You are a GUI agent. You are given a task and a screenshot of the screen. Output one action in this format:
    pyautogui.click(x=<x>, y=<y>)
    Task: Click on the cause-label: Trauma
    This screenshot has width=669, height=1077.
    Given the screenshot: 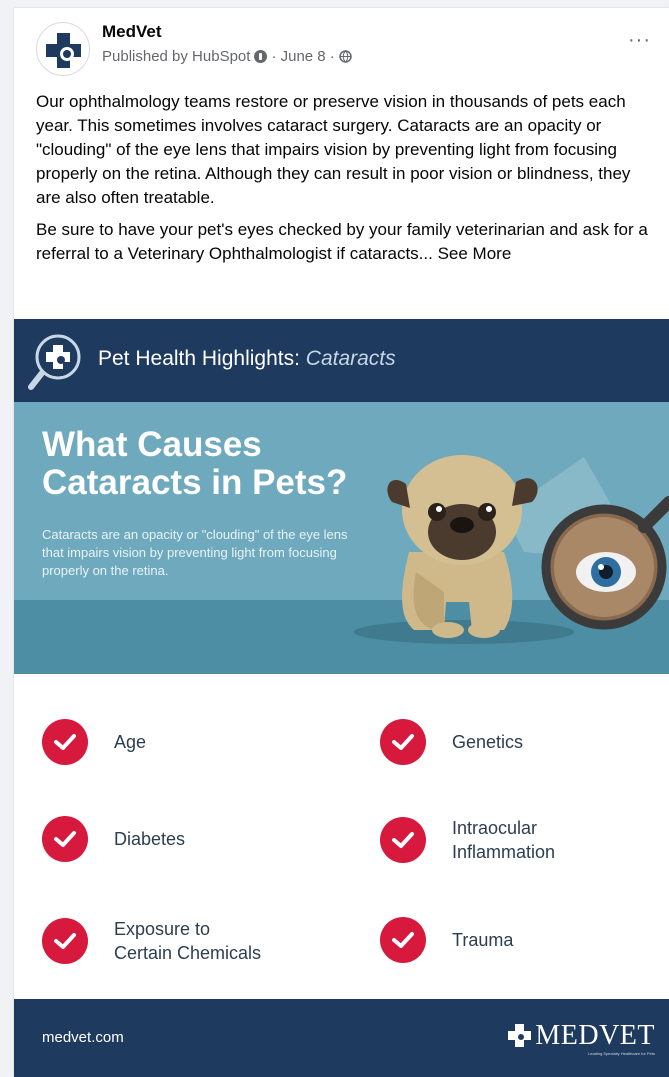 What is the action you would take?
    pyautogui.click(x=483, y=940)
    